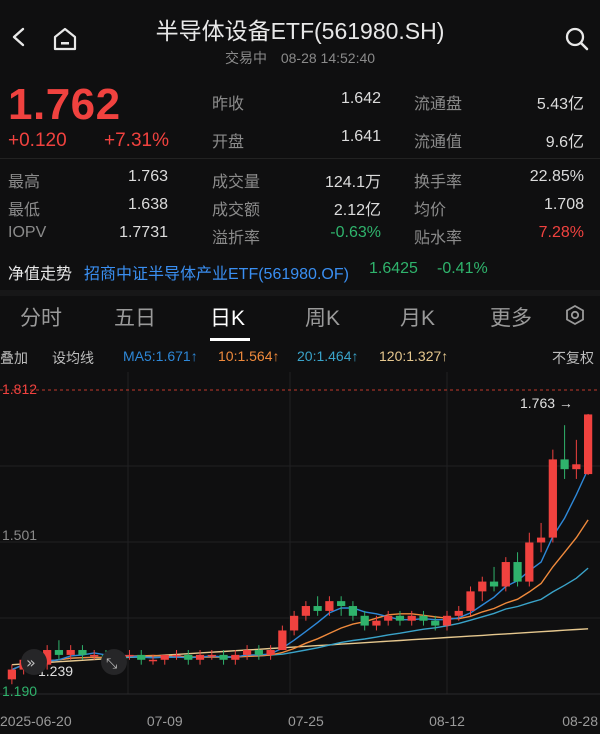 The height and width of the screenshot is (734, 600). I want to click on tab-item: 分时, so click(41, 317).